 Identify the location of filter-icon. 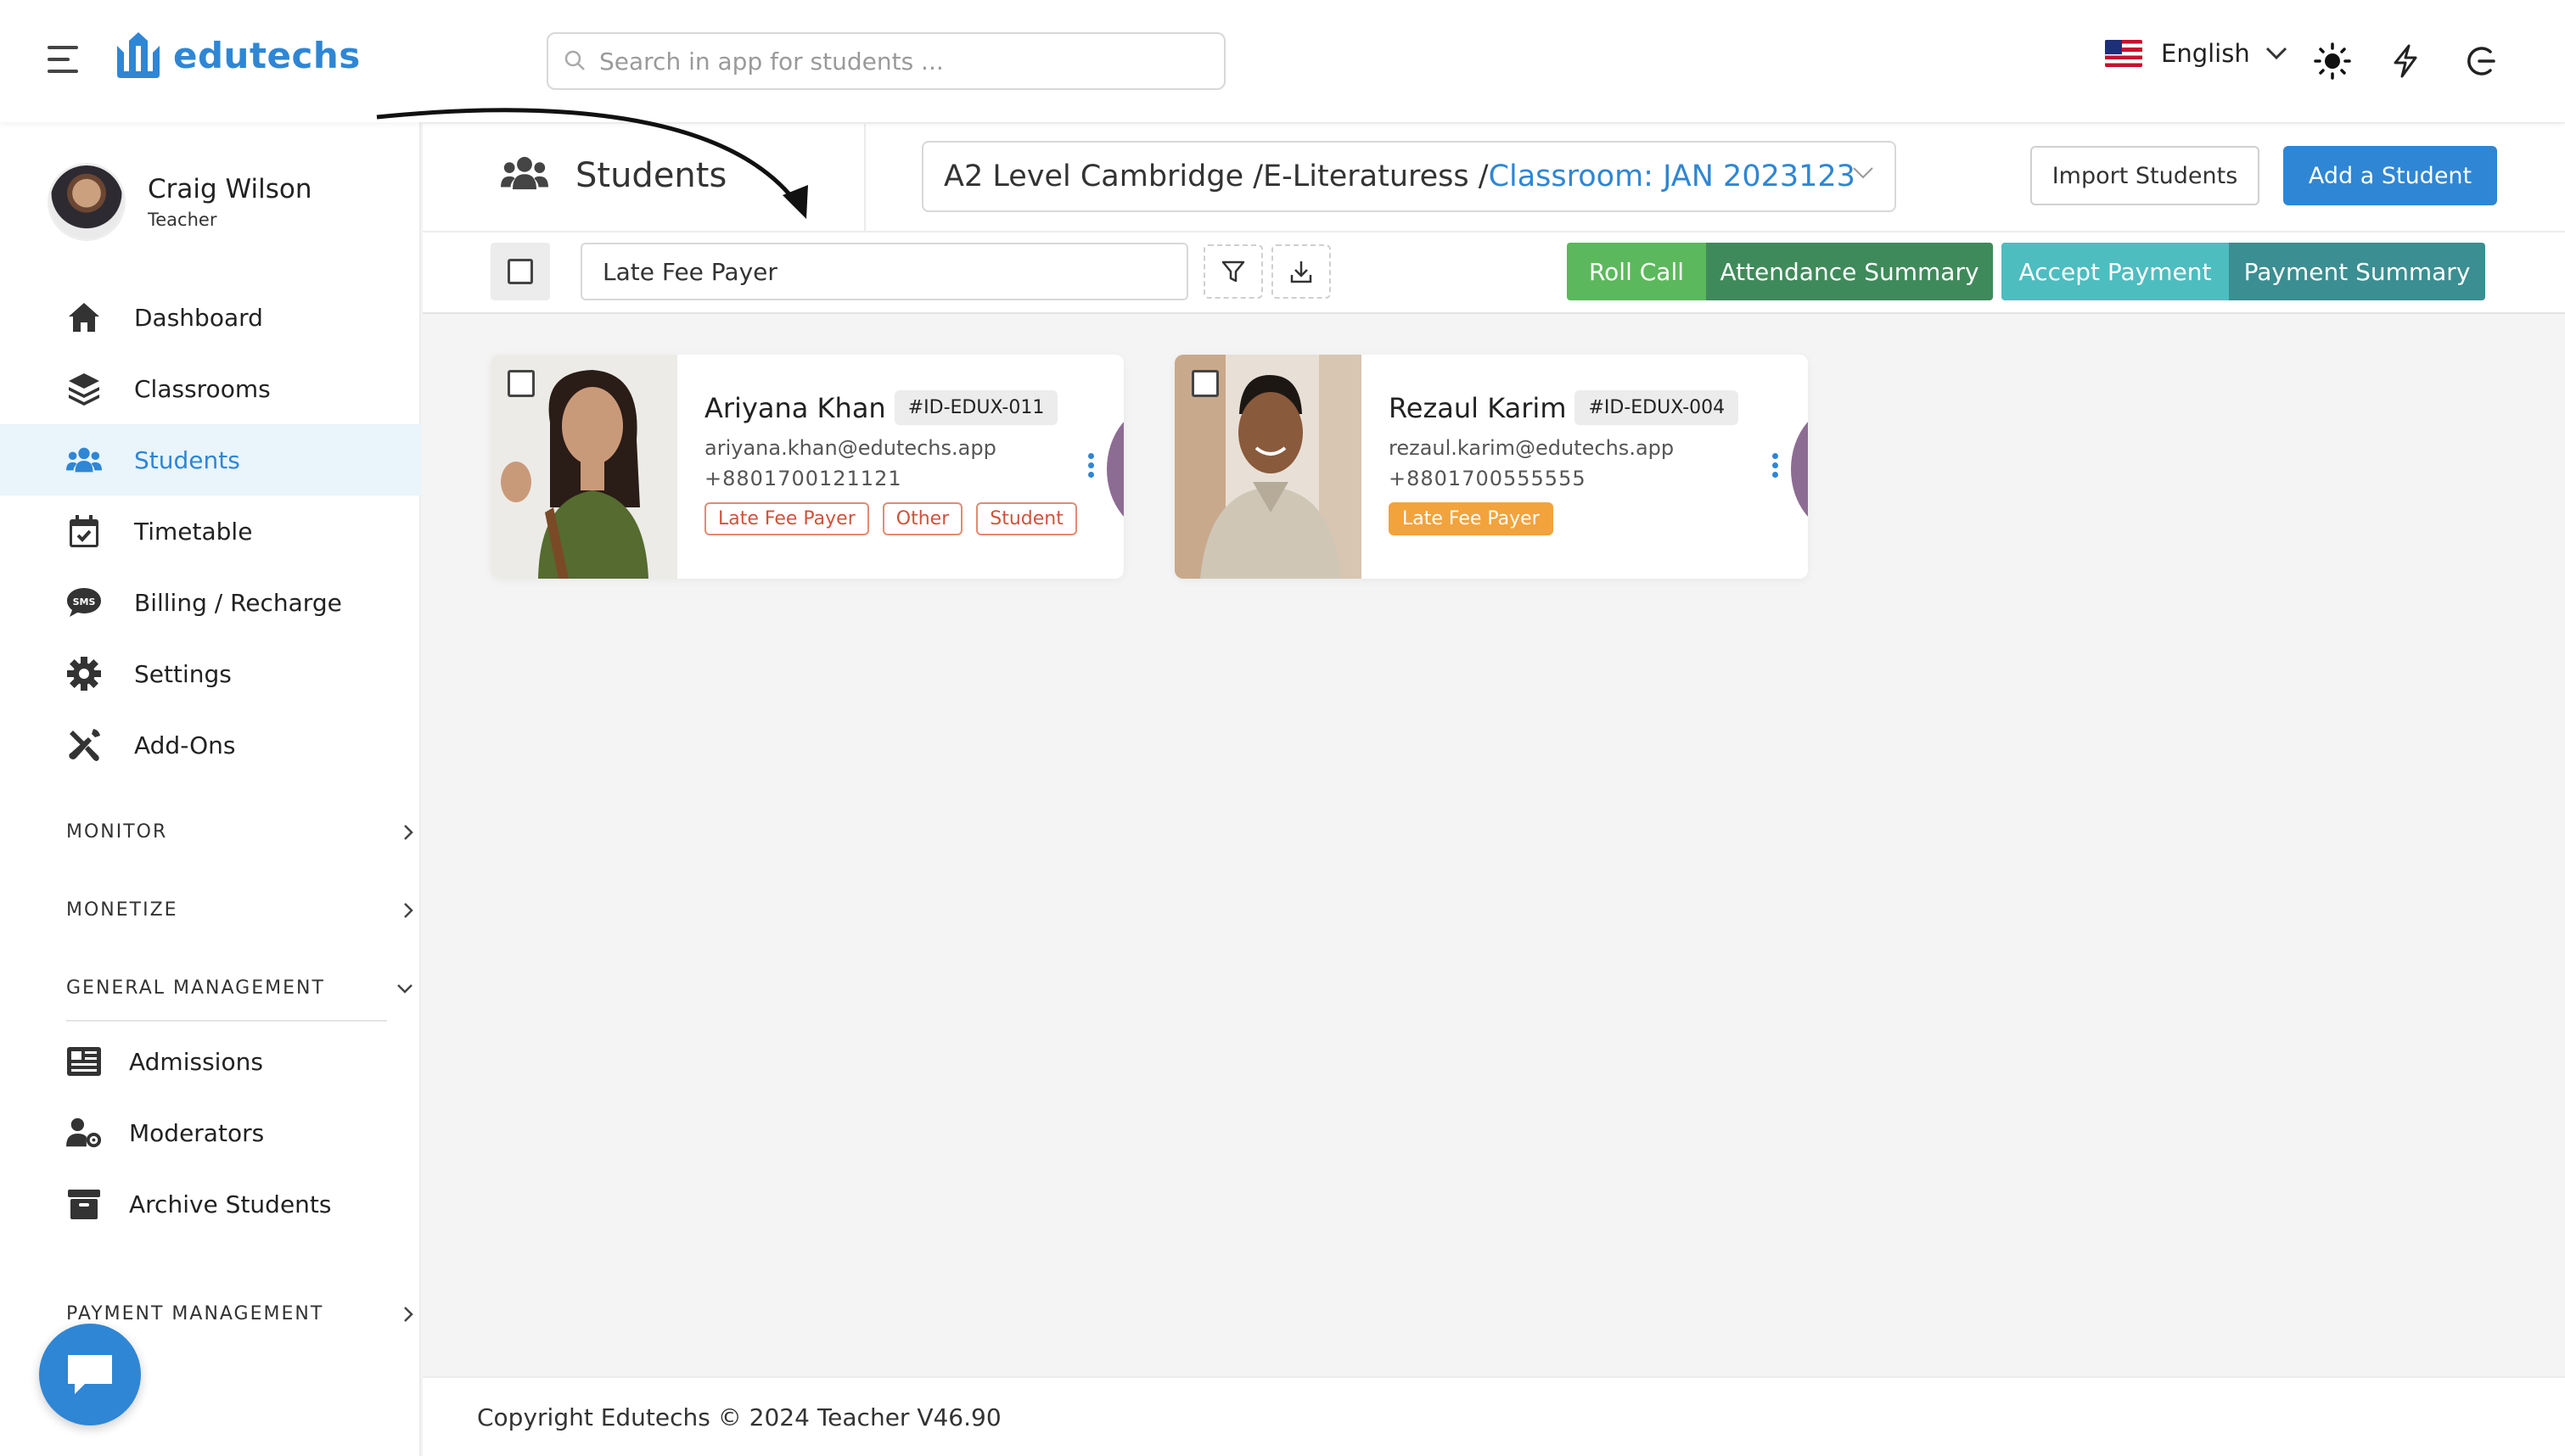
(1233, 272).